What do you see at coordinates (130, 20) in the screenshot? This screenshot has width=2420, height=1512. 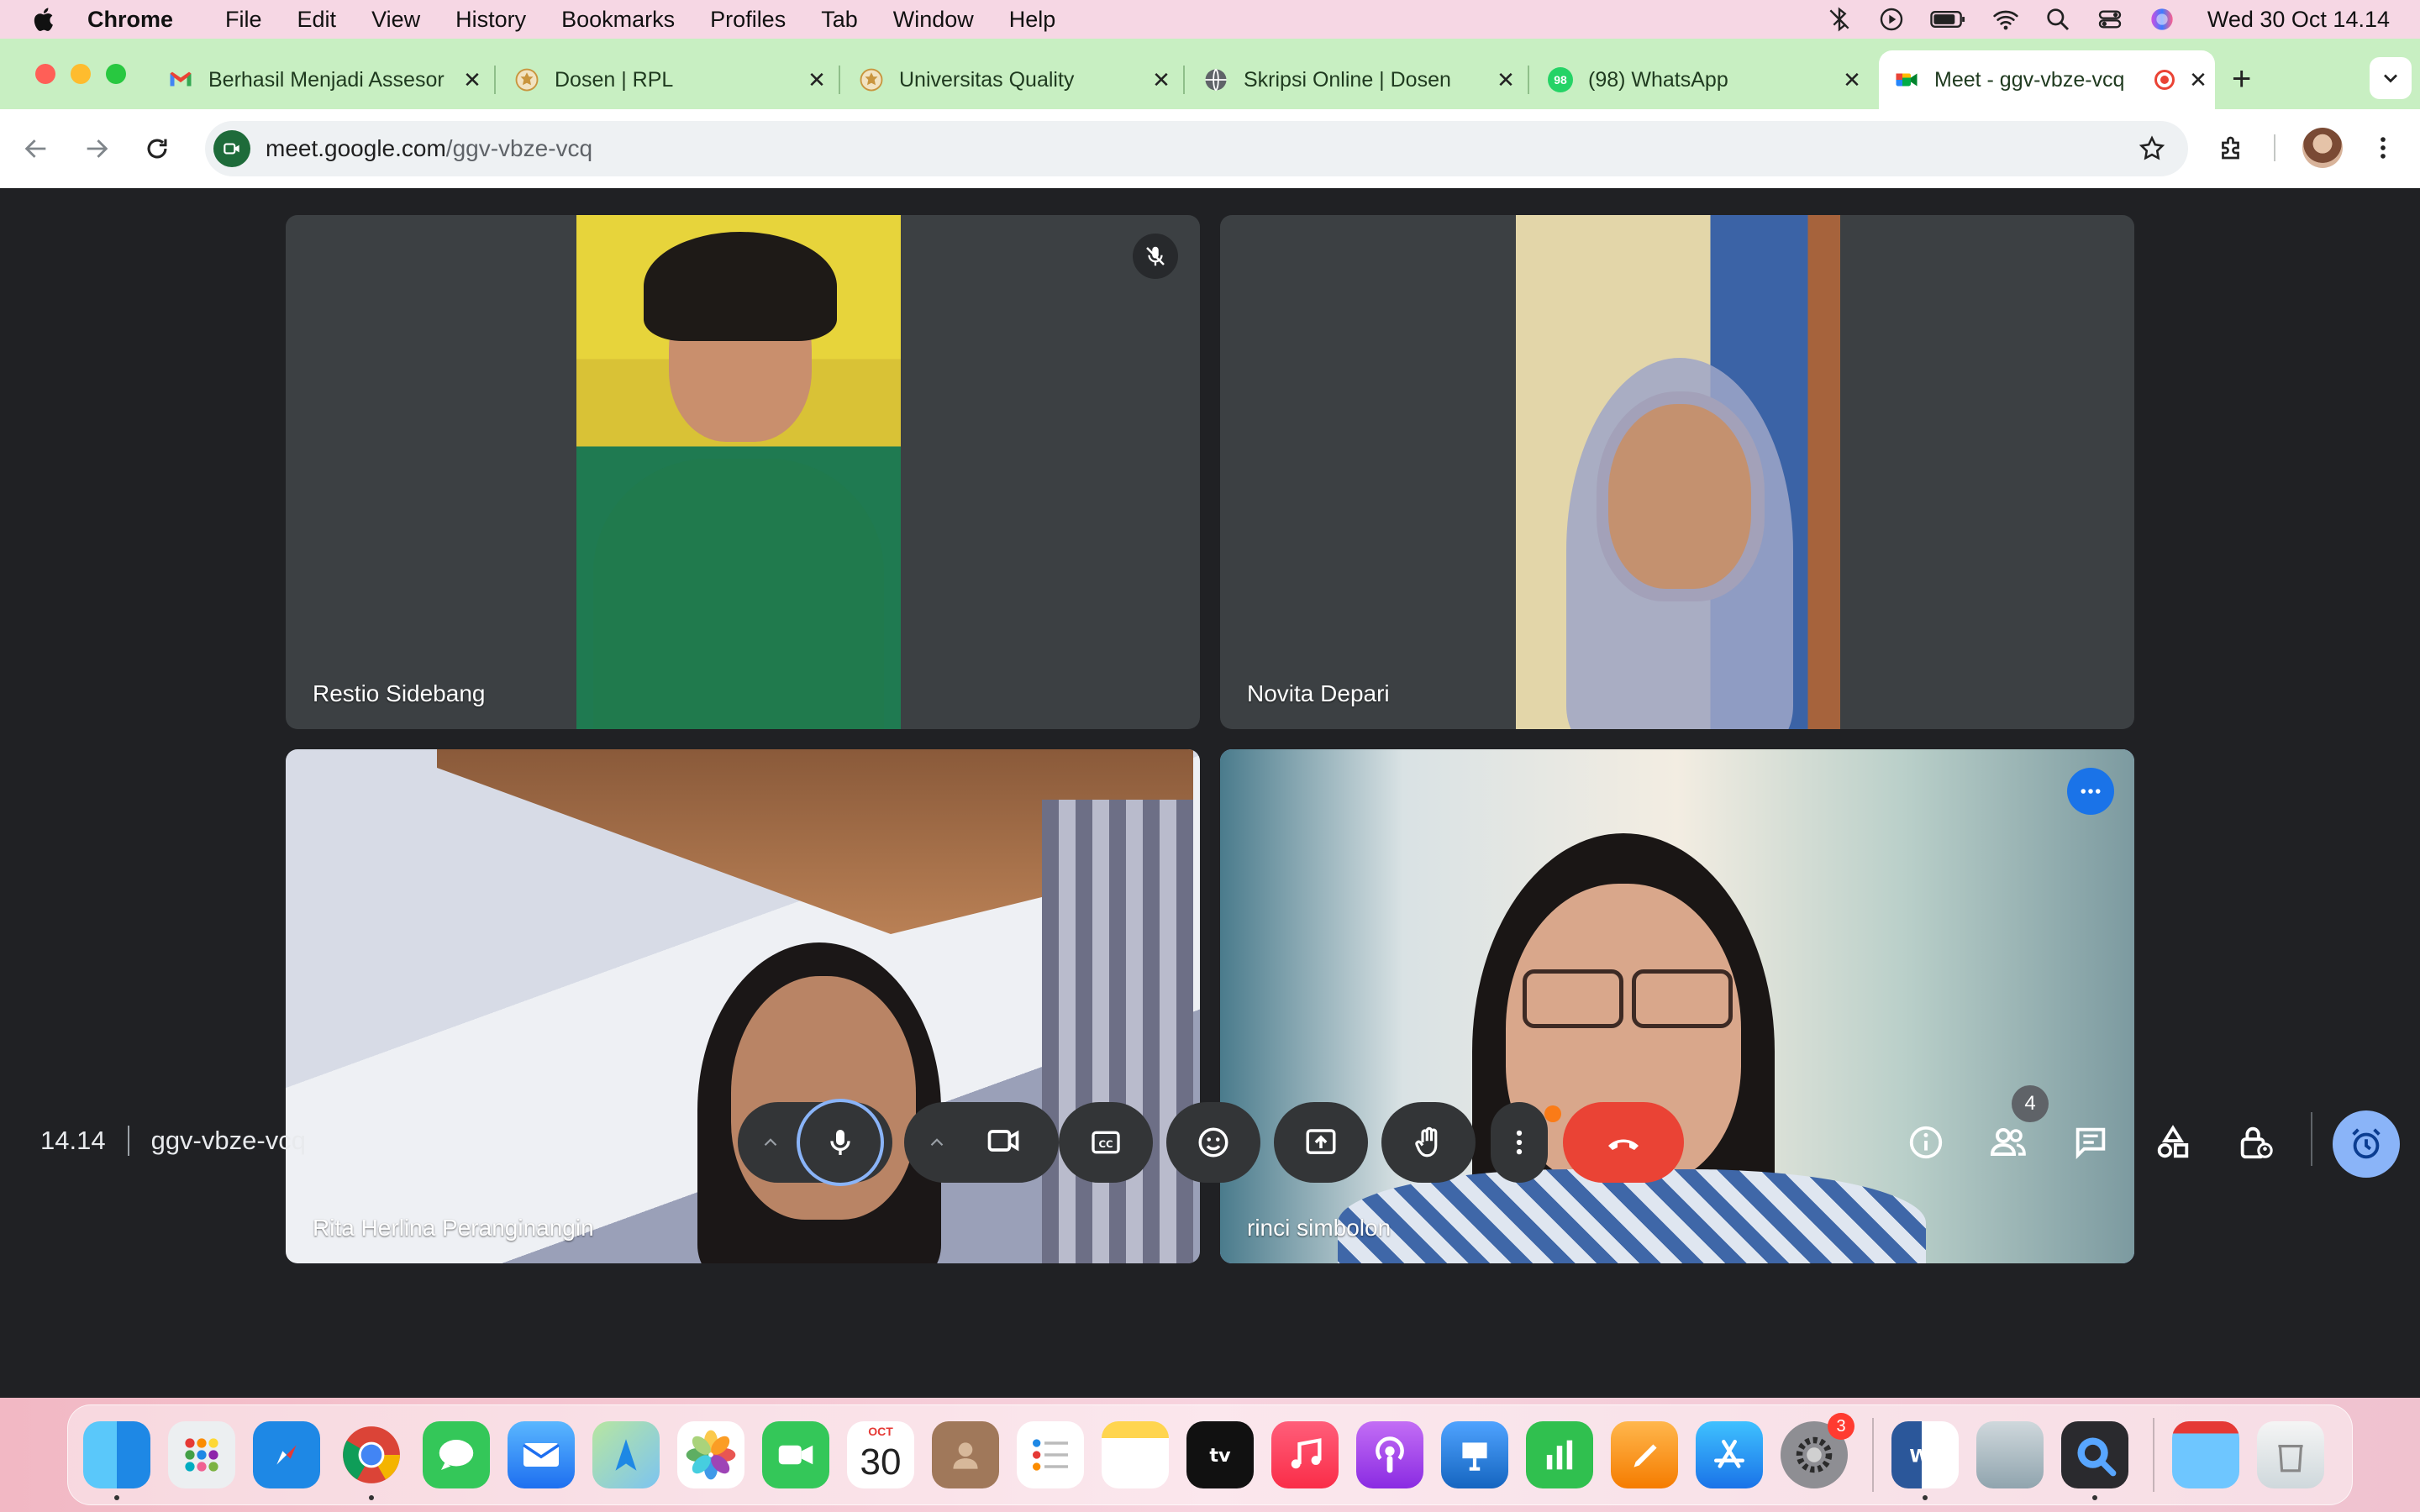 I see `app-menu-chrome: Chrome` at bounding box center [130, 20].